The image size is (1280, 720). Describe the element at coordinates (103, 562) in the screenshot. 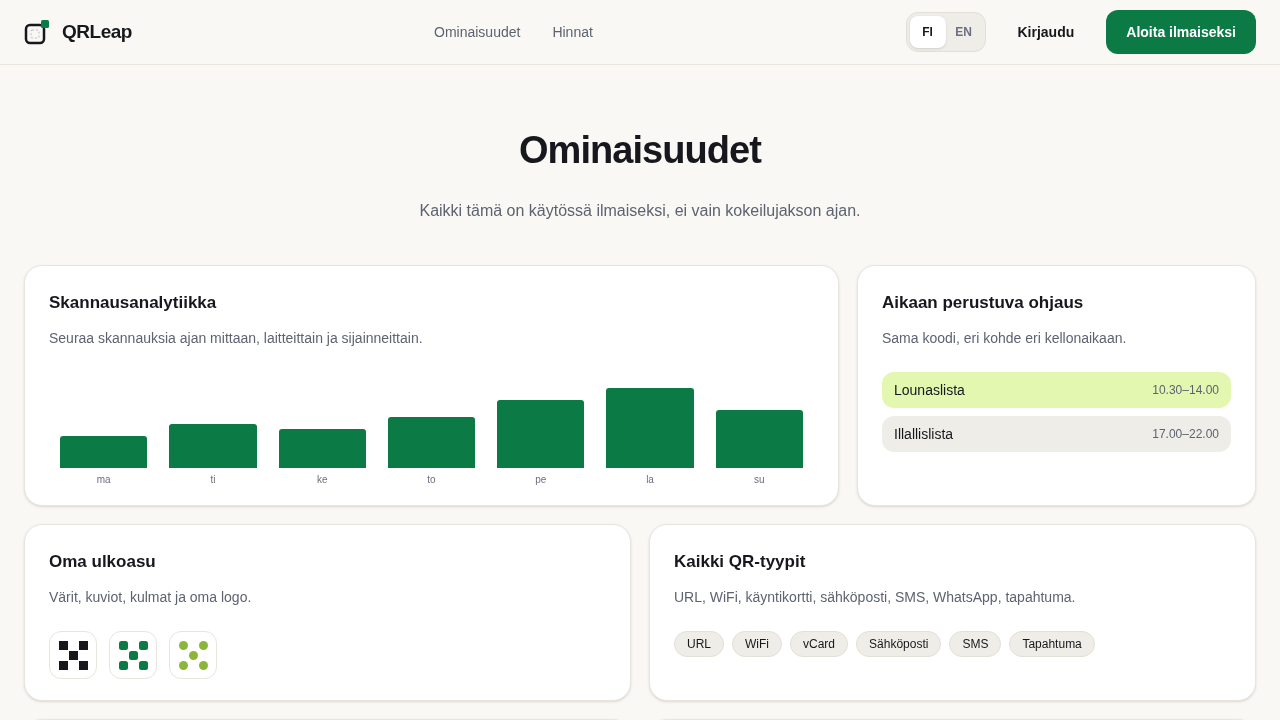

I see `card-title: Oma ulkoasu` at that location.